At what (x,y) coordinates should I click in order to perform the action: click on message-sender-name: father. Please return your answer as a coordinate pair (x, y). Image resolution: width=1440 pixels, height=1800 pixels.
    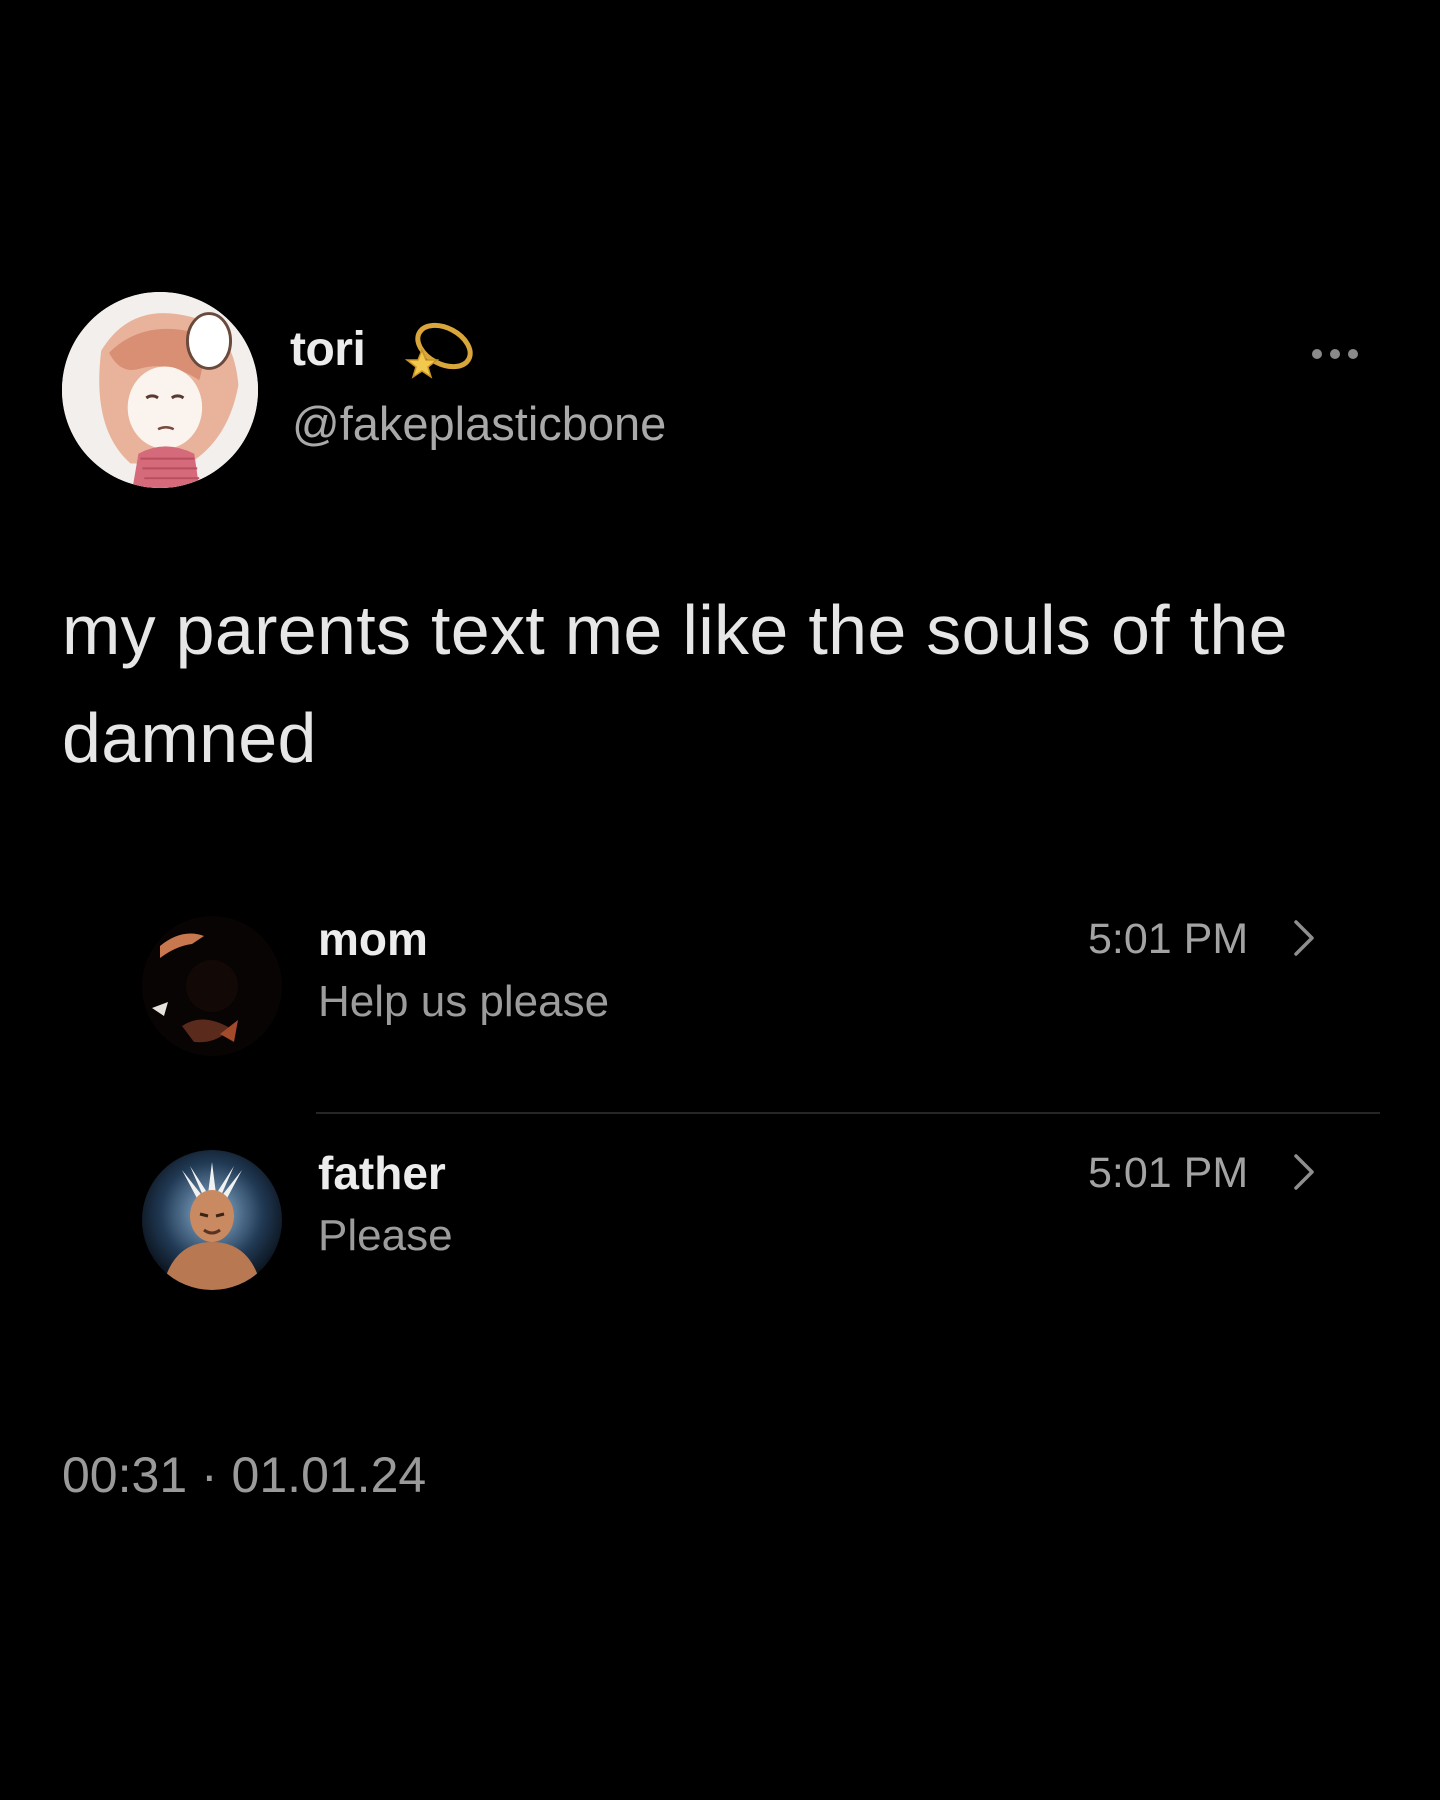
    Looking at the image, I should click on (382, 1173).